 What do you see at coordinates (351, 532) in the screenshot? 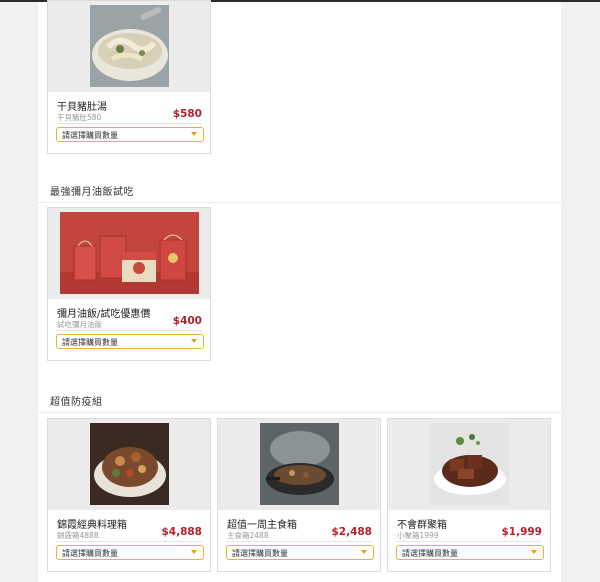
I see `product-price: $2,488` at bounding box center [351, 532].